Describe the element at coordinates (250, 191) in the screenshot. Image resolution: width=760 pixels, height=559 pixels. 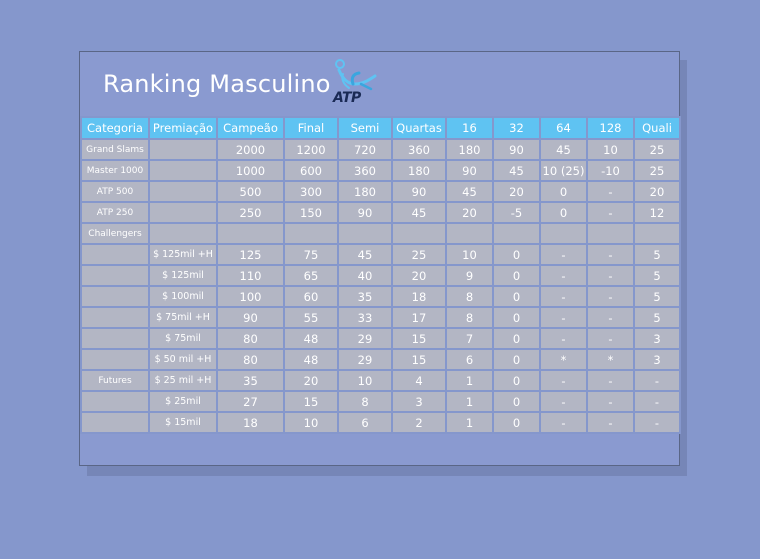
I see `points-cell: 500` at that location.